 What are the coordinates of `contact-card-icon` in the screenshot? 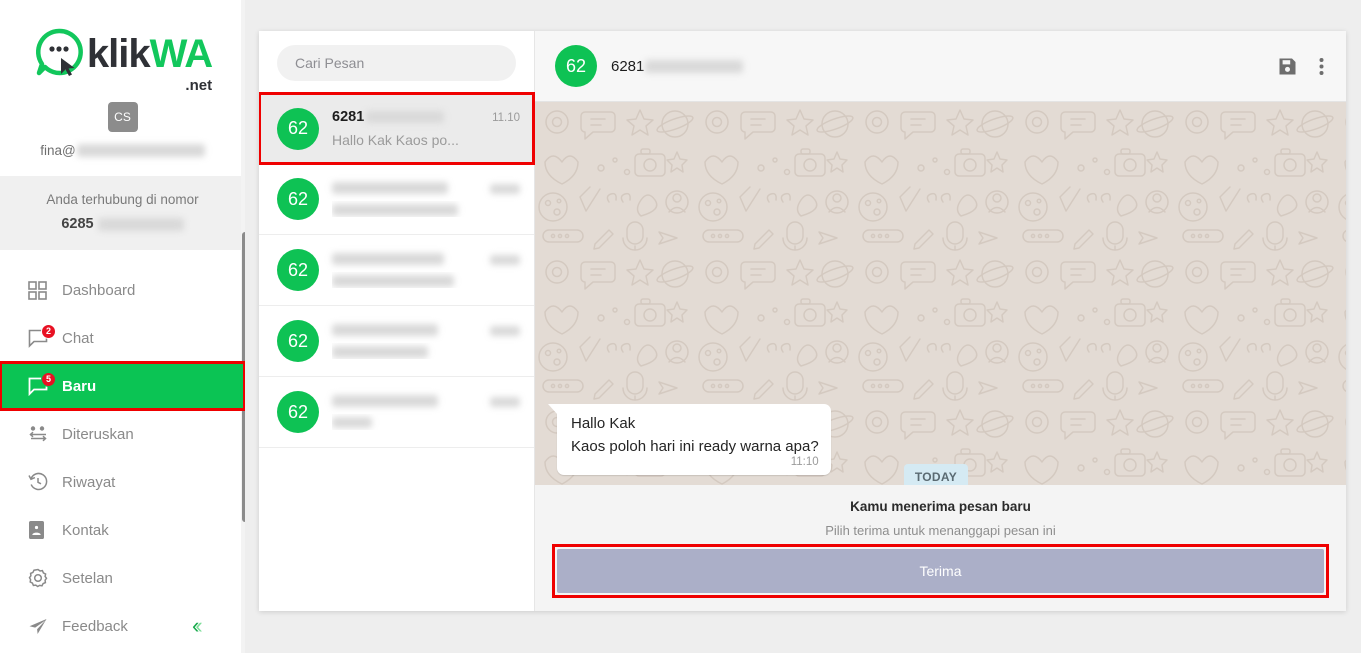 It's located at (45, 530).